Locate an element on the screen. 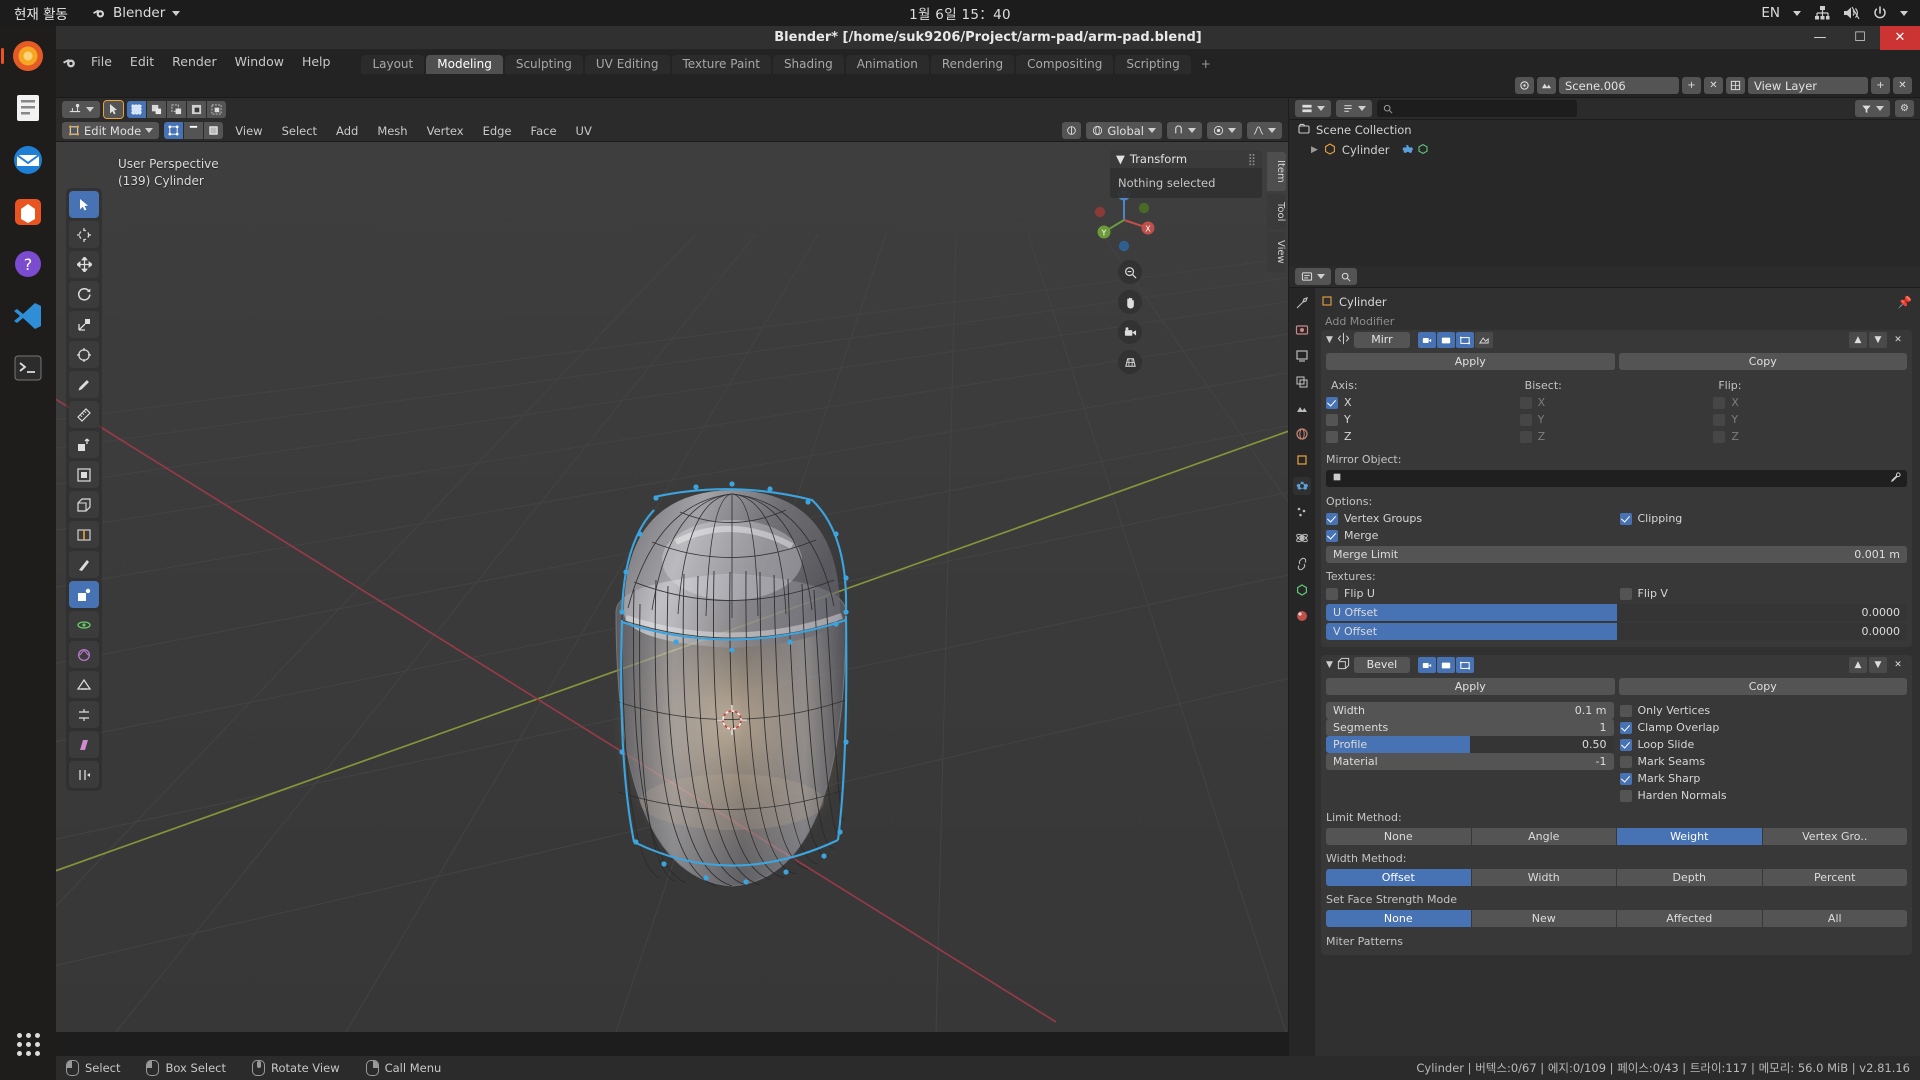  mirror-flip-u-checkbox: Flip U is located at coordinates (1470, 593).